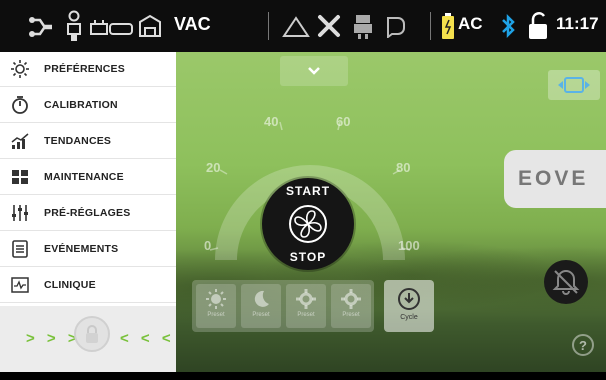 This screenshot has width=606, height=380. I want to click on sidebar-item-maintenance: MAINTENANCE, so click(88, 177).